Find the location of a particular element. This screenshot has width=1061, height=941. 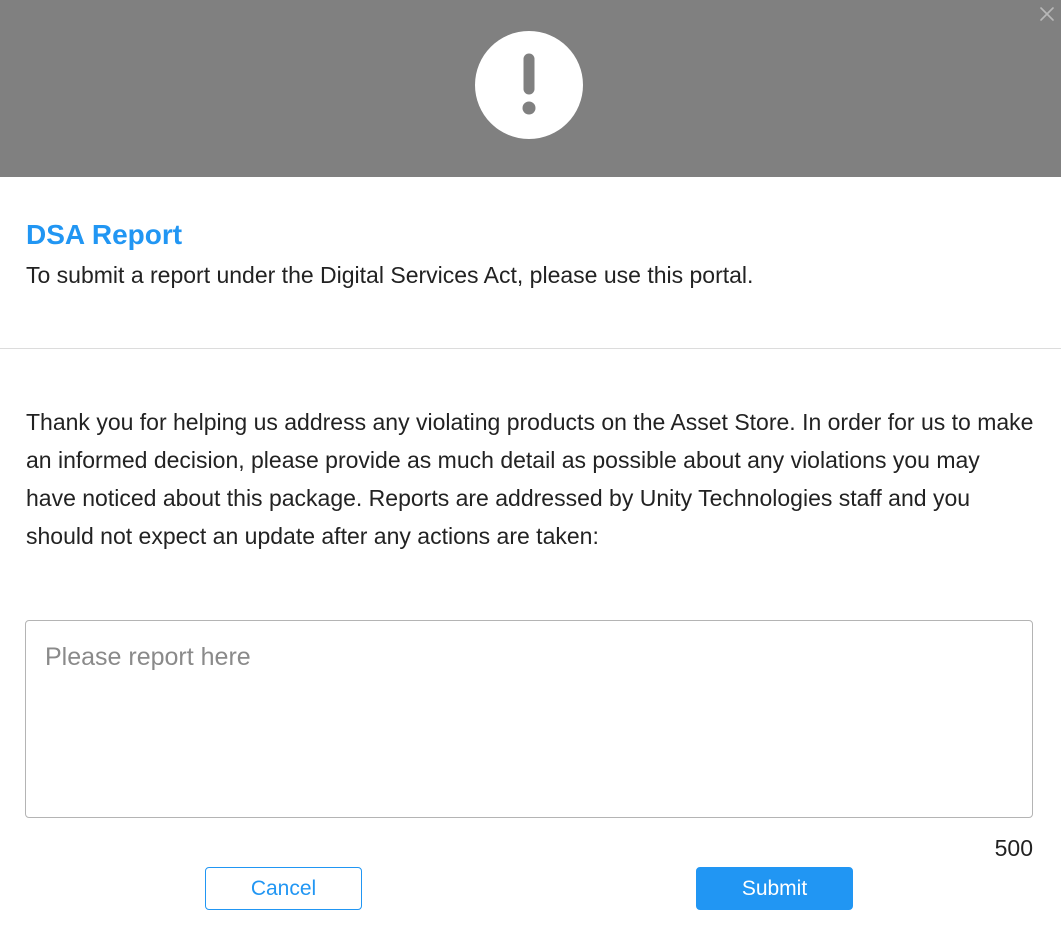

close-icon is located at coordinates (1047, 14).